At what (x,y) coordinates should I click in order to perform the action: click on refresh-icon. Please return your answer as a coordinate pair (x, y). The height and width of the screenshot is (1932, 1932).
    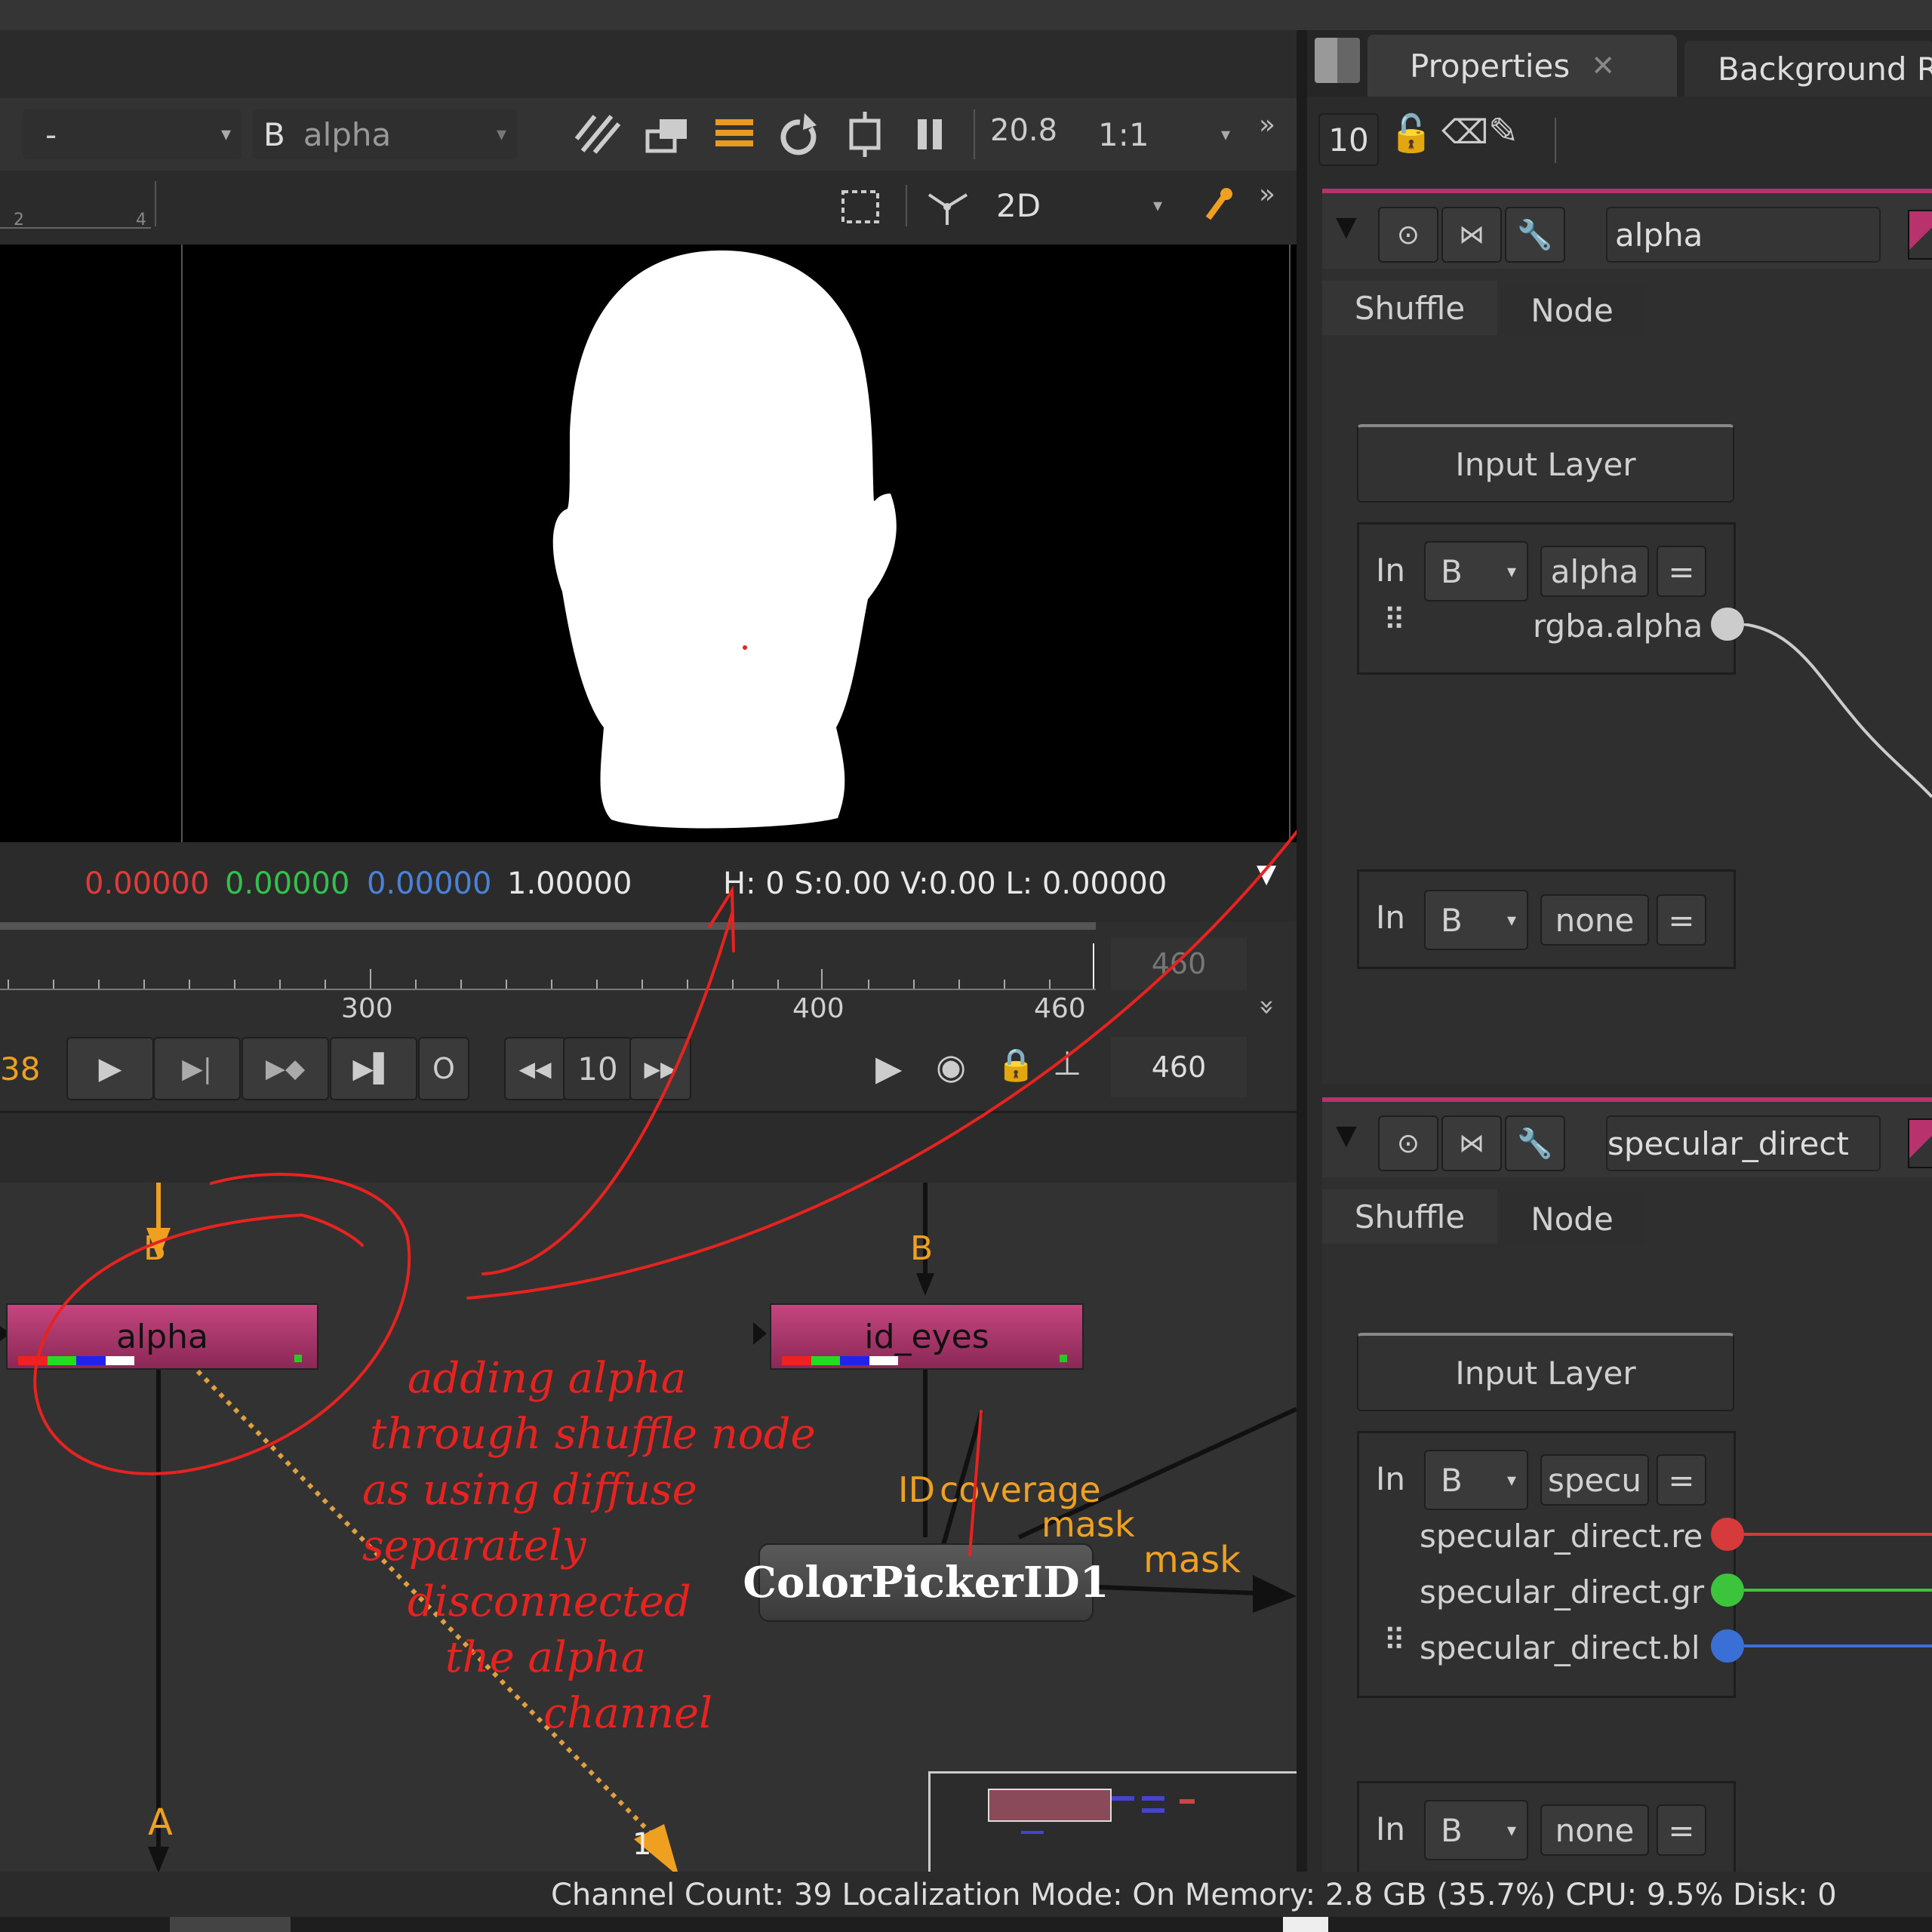
    Looking at the image, I should click on (798, 134).